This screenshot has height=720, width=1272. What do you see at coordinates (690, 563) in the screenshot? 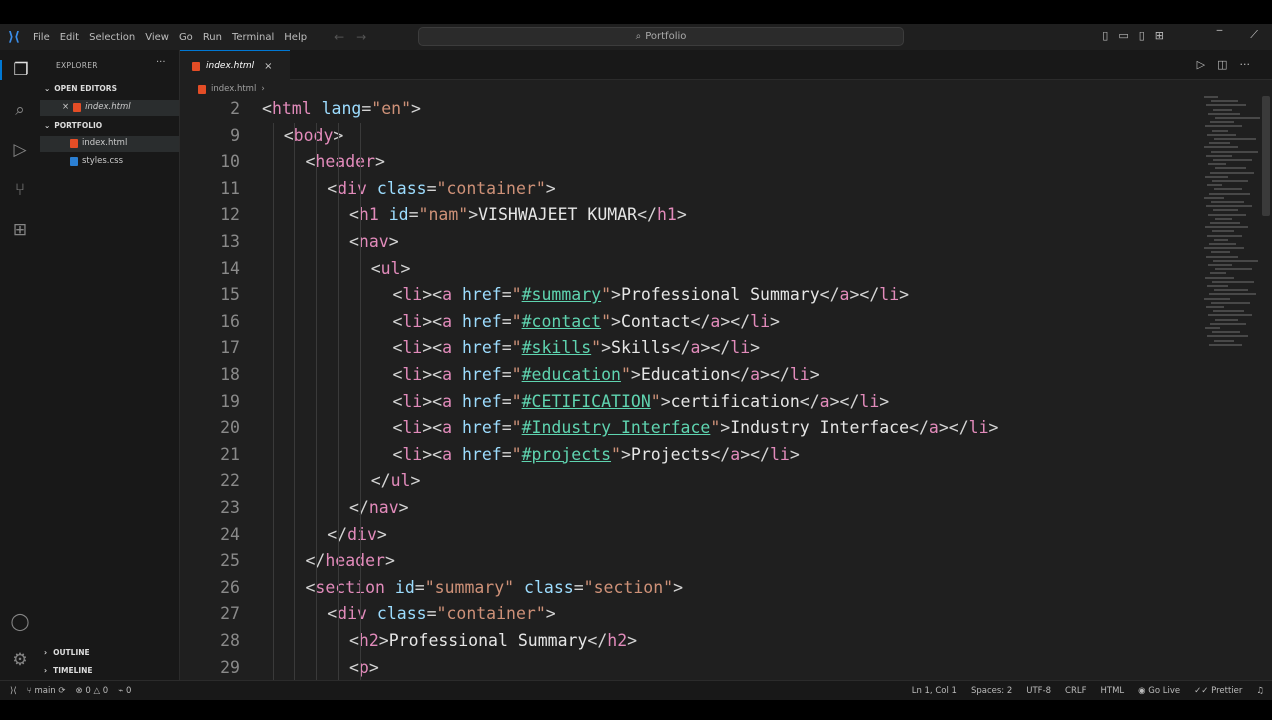
I see `code-line: 25 </header>` at bounding box center [690, 563].